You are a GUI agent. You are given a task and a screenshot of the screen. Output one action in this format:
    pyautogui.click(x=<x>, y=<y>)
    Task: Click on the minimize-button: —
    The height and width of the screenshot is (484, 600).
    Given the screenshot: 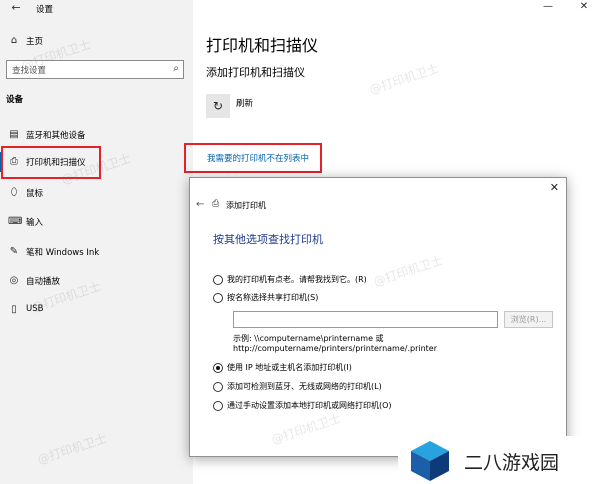 What is the action you would take?
    pyautogui.click(x=548, y=6)
    